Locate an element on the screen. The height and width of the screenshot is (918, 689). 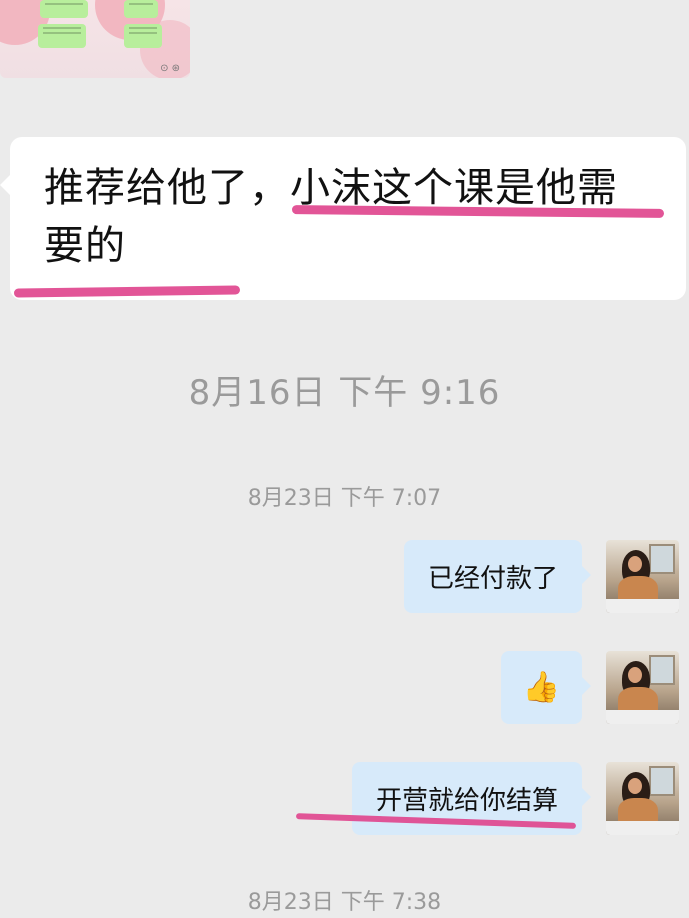
shared-image-thumbnail: ⊙ ⊛ is located at coordinates (95, 39).